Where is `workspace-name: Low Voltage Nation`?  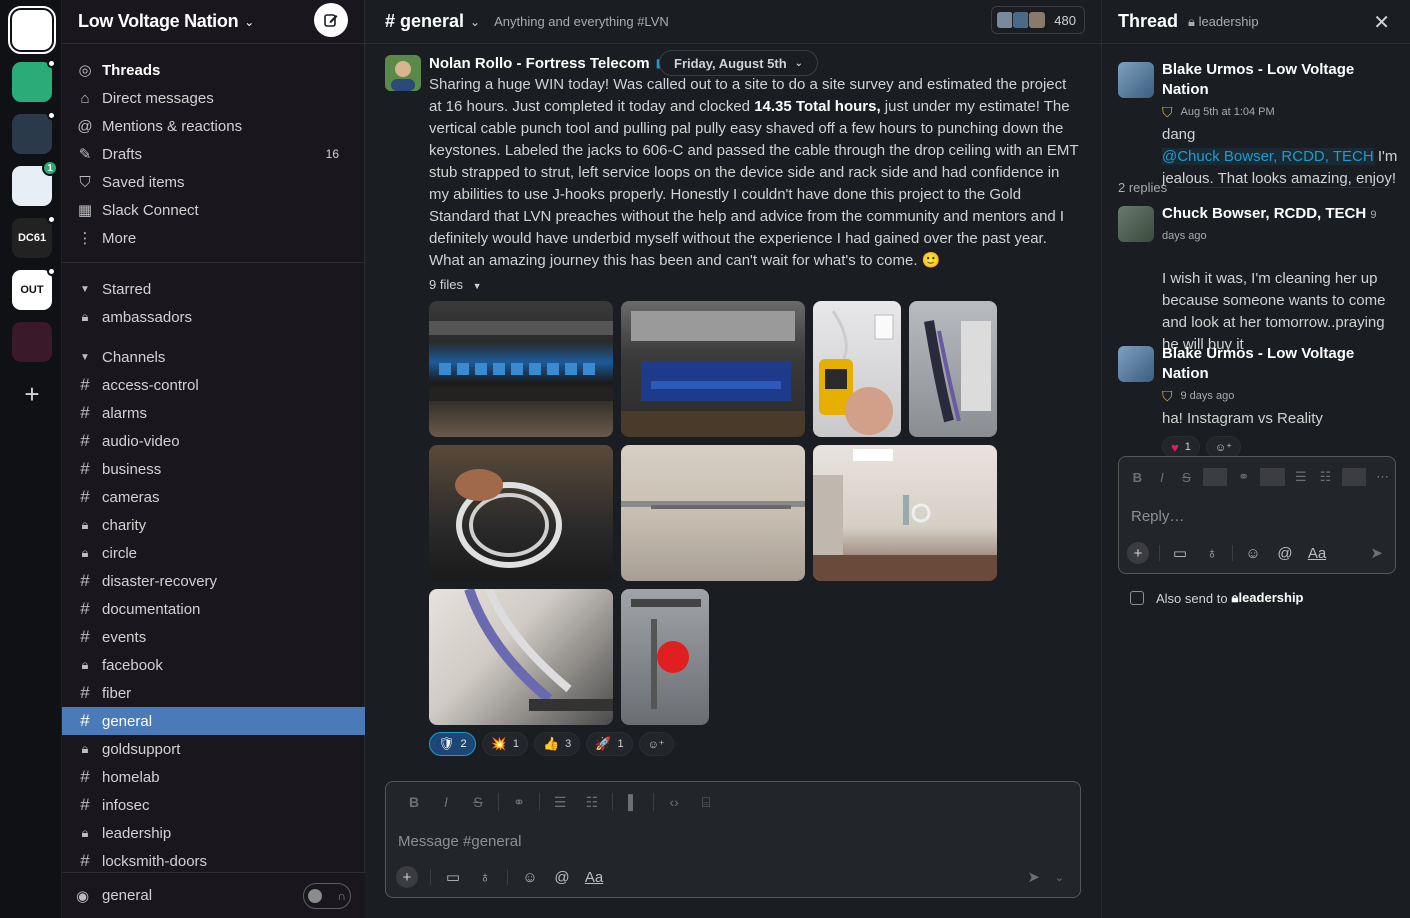
workspace-name: Low Voltage Nation is located at coordinates (158, 21).